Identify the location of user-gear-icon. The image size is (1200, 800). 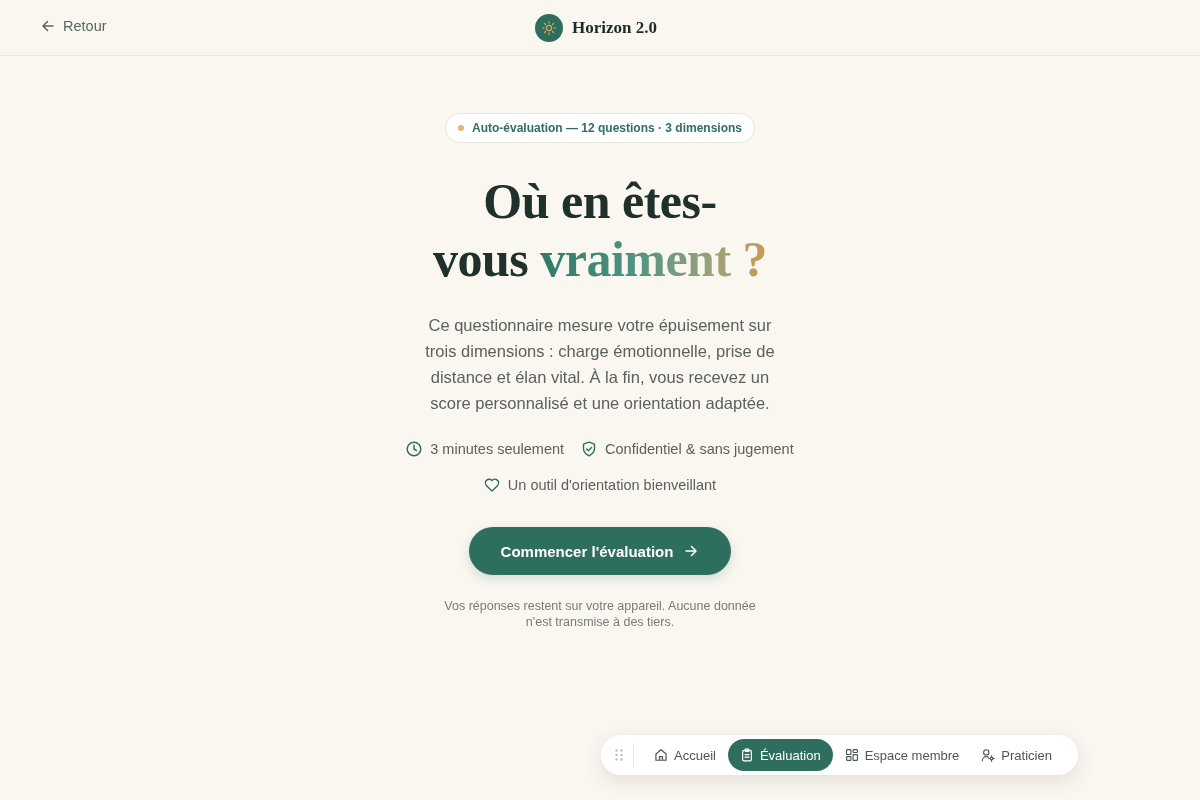
(988, 755).